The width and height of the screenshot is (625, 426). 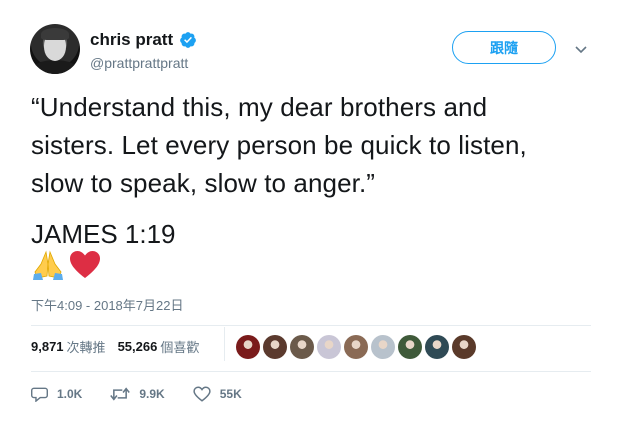 I want to click on follow-button: 跟隨, so click(x=504, y=47).